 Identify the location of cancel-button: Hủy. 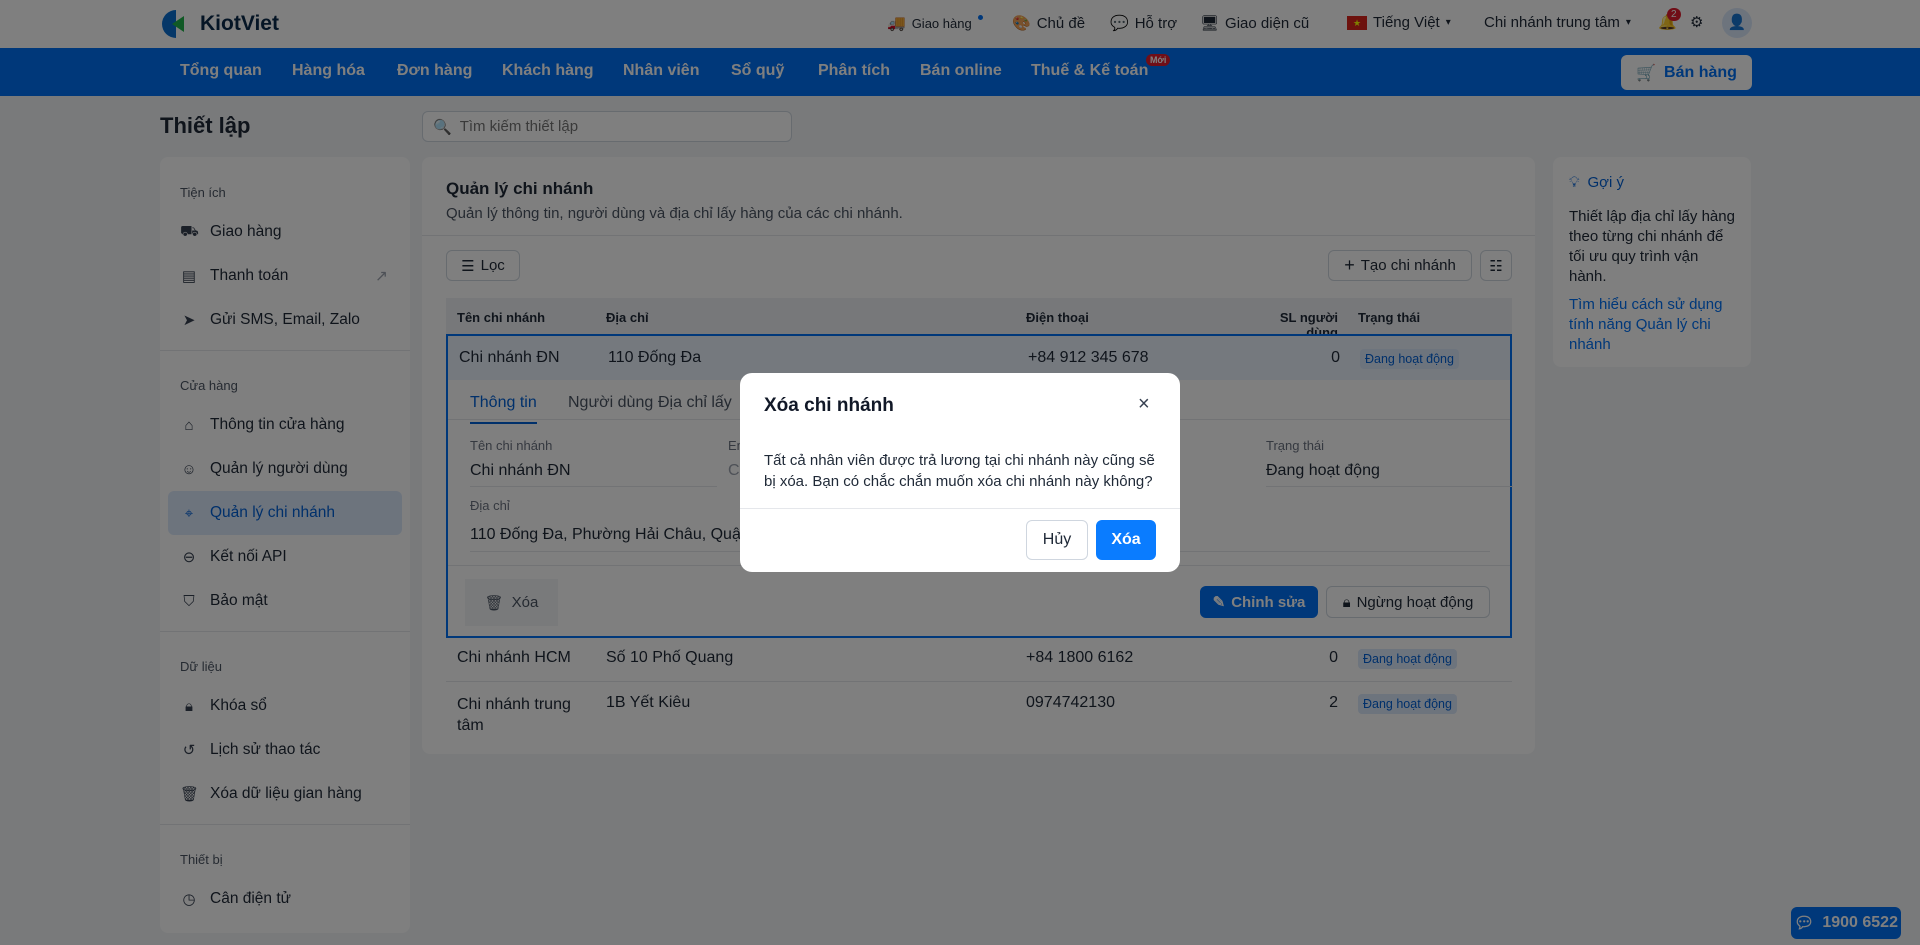
(1057, 540).